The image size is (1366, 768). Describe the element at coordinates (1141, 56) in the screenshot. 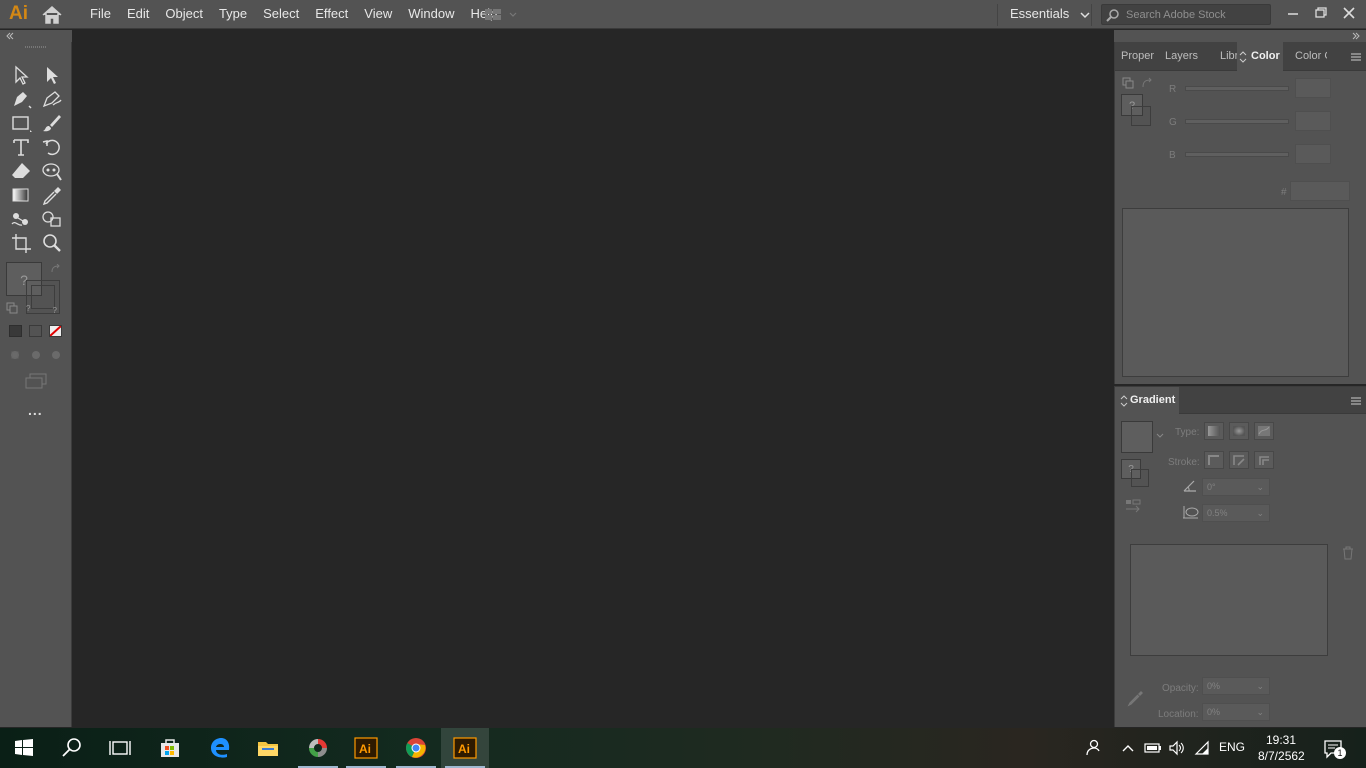

I see `tab-properties: Proper` at that location.